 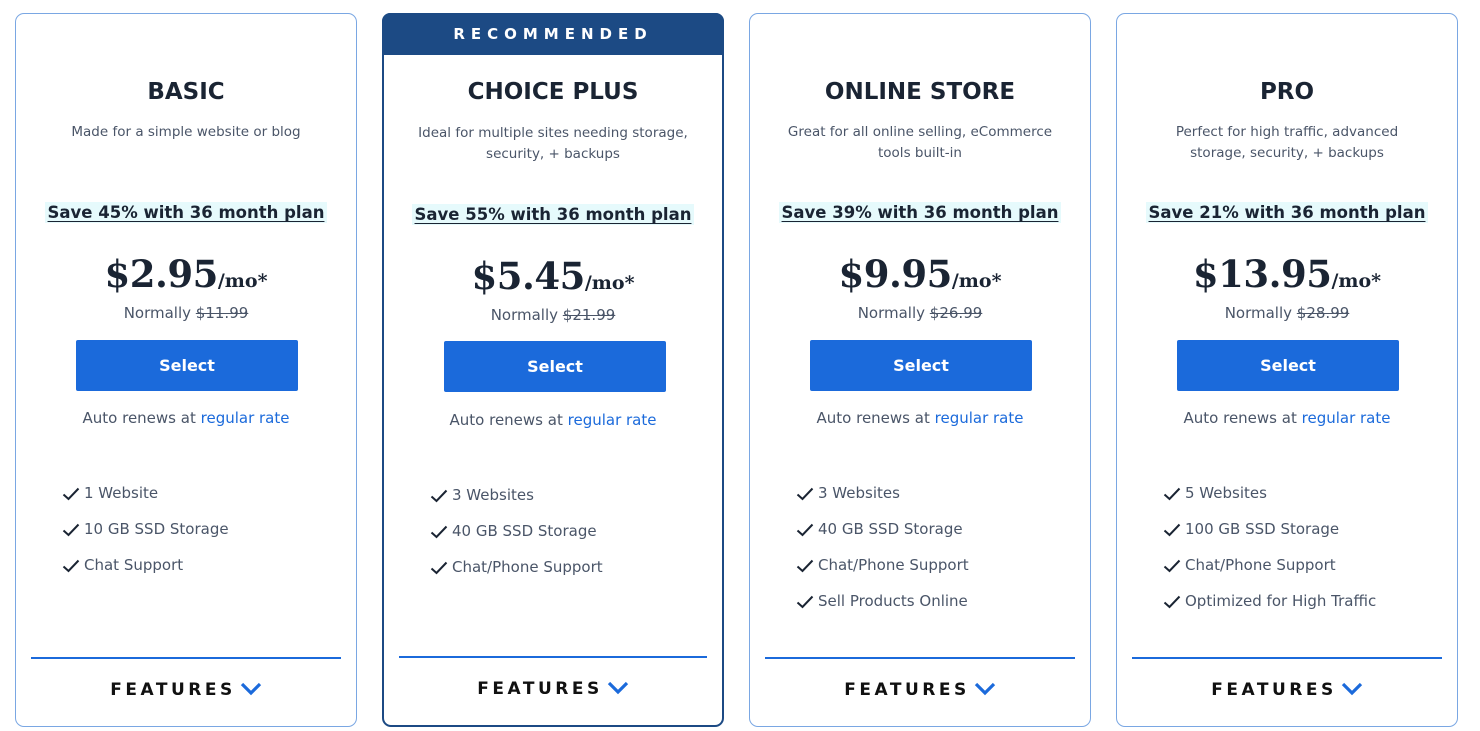 I want to click on price: $5.45/mo*, so click(x=553, y=276).